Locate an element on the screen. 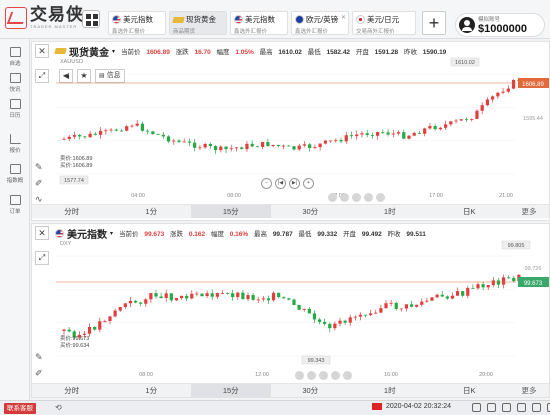  sidebar-item-orders: 订单 is located at coordinates (15, 205).